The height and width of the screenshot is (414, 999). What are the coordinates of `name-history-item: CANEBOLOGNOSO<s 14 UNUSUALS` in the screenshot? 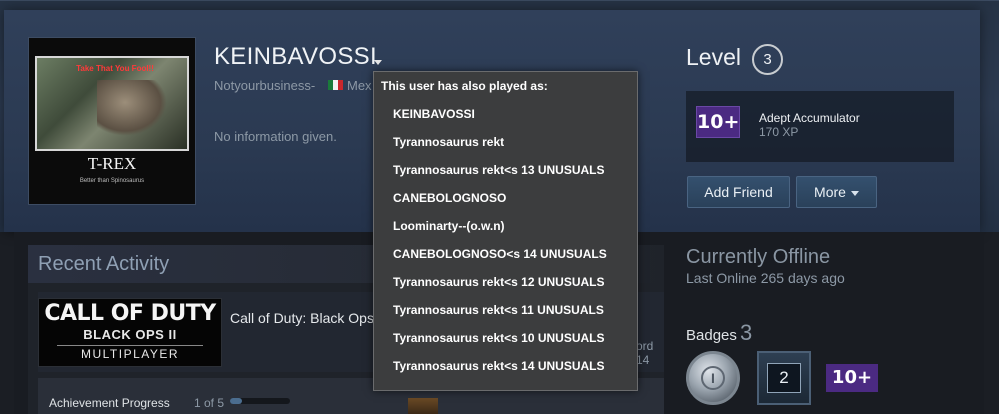 It's located at (500, 254).